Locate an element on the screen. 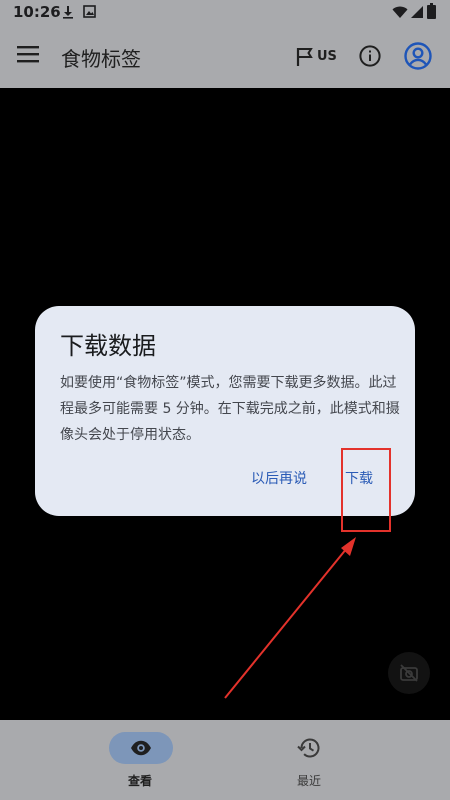  bottom-navigation: 查看 最近 is located at coordinates (225, 760).